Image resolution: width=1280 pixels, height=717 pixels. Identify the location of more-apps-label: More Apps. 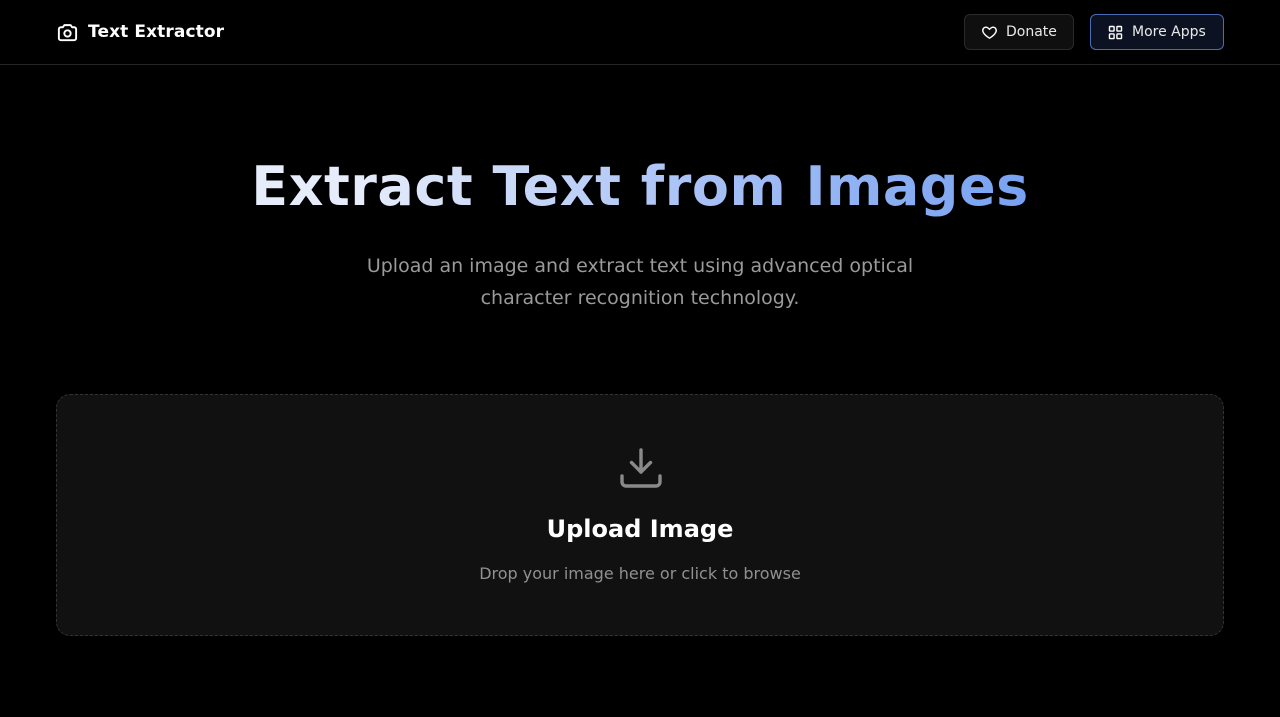
(1169, 32).